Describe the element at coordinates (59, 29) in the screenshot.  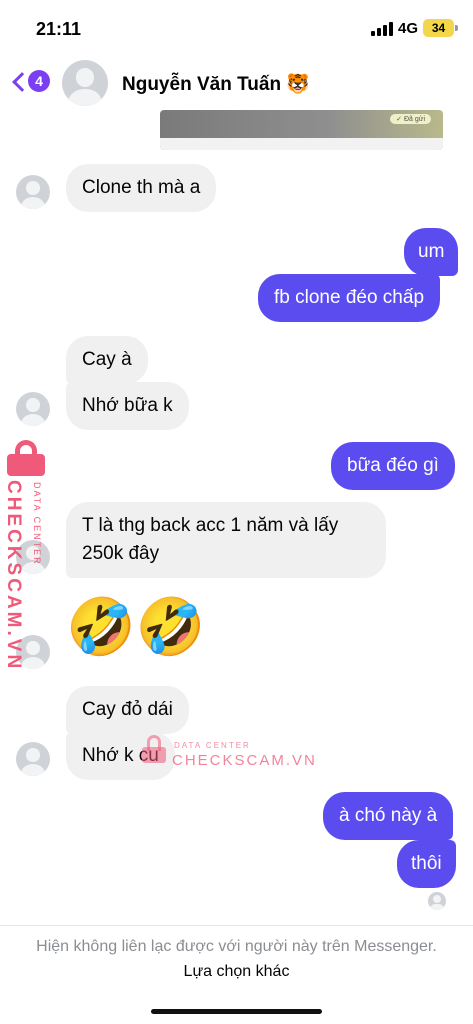
I see `status-time: 21:11` at that location.